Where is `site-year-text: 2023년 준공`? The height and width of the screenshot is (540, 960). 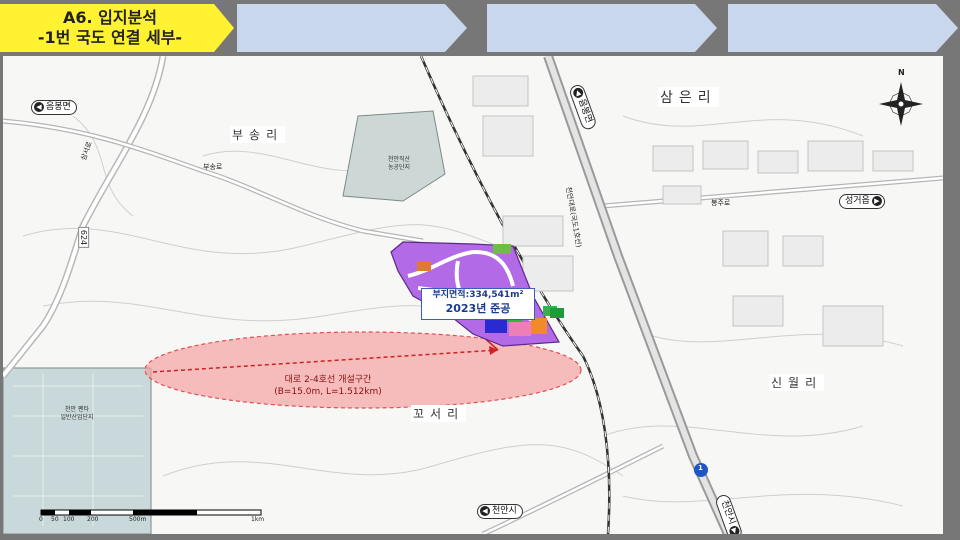 site-year-text: 2023년 준공 is located at coordinates (478, 308).